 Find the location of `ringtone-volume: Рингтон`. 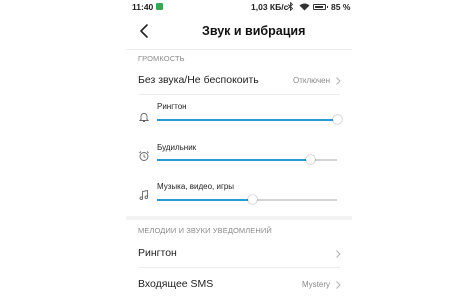

ringtone-volume: Рингтон is located at coordinates (239, 116).